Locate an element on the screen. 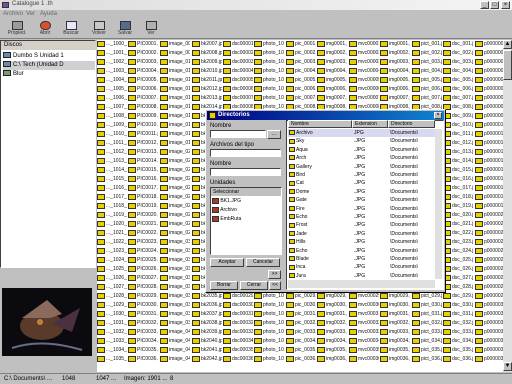 The height and width of the screenshot is (384, 512). thumbnail-item: pic_0007.jpg is located at coordinates (301, 98).